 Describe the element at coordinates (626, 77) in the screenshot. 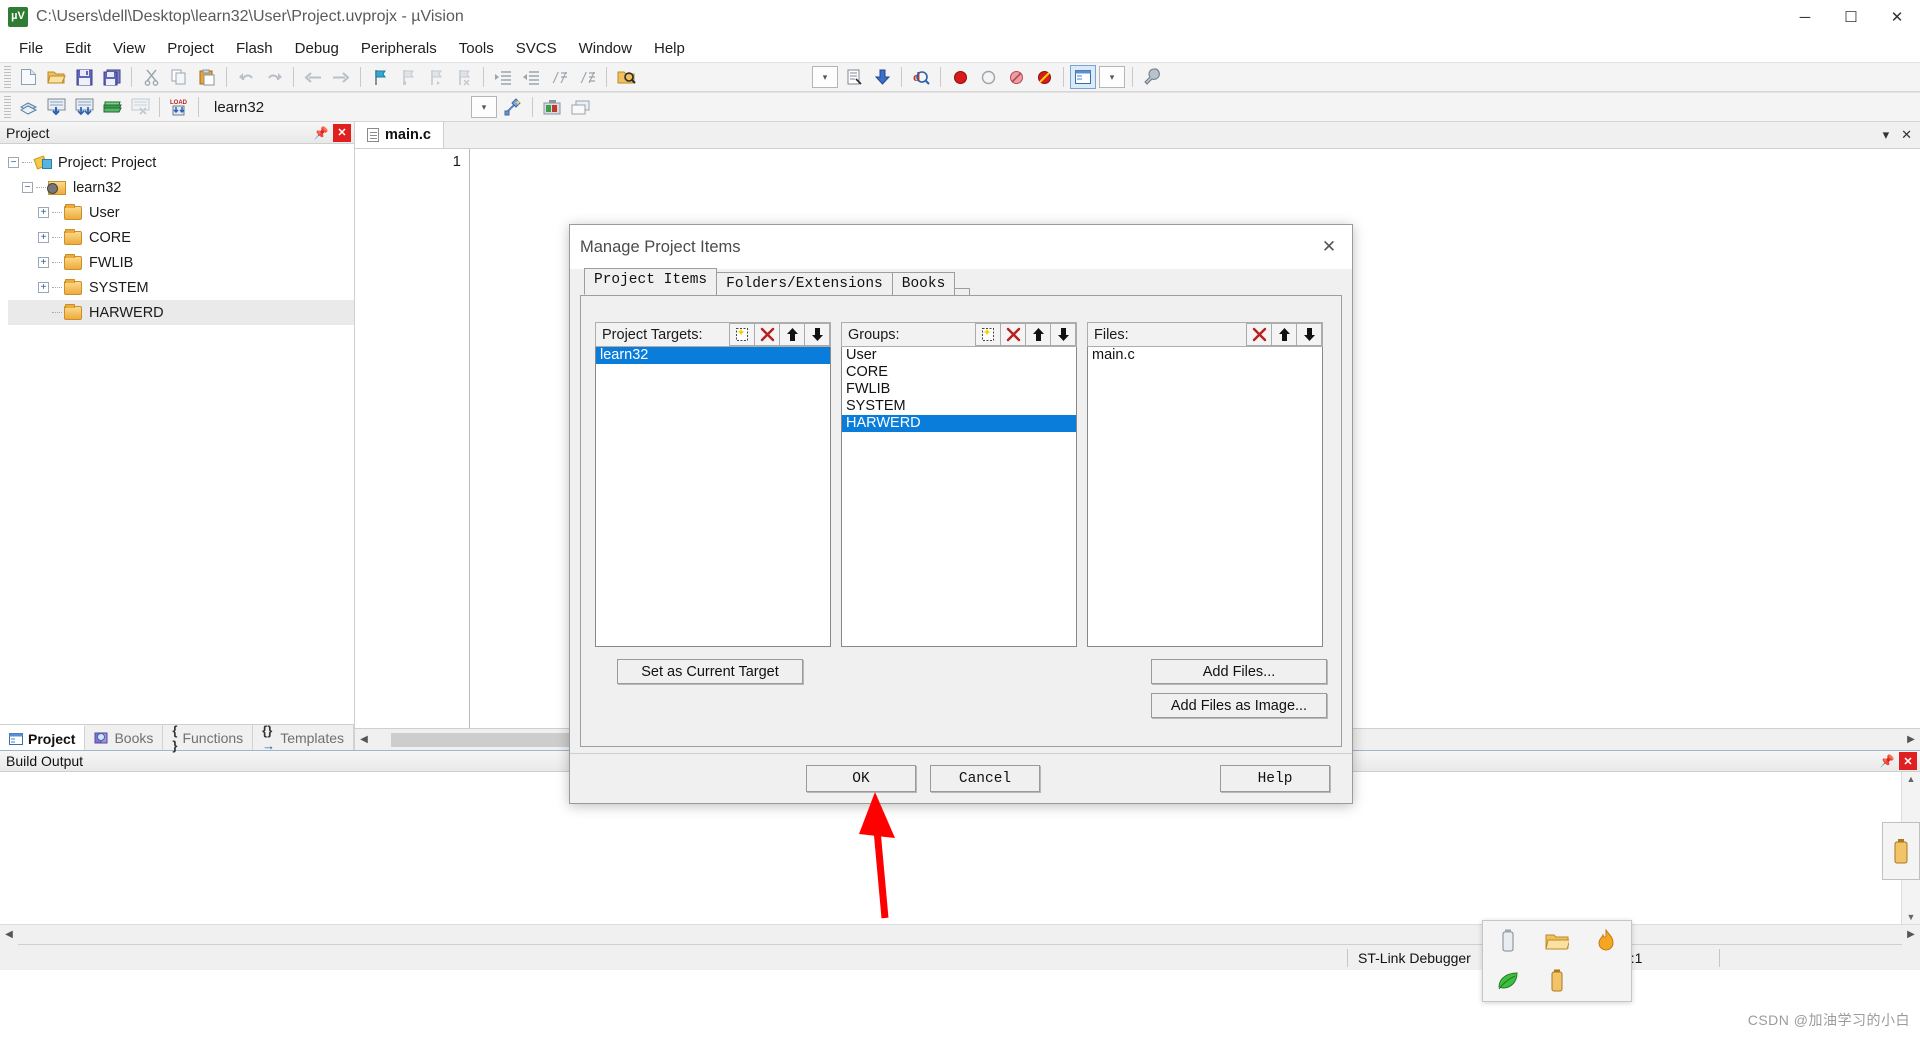

I see `find-in-files-icon` at that location.